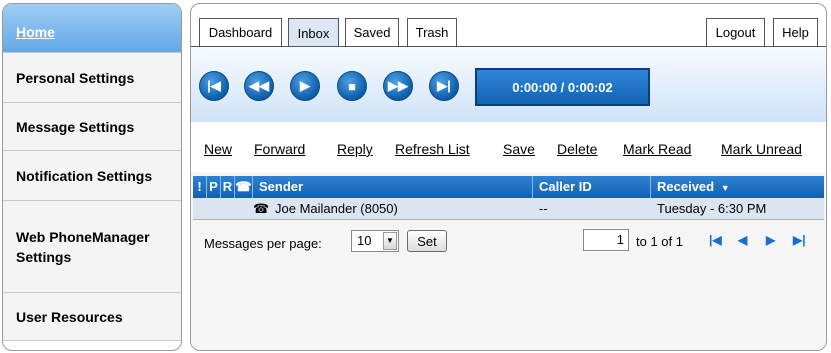 The height and width of the screenshot is (353, 831). What do you see at coordinates (592, 187) in the screenshot?
I see `caller-id-column-header: Caller ID` at bounding box center [592, 187].